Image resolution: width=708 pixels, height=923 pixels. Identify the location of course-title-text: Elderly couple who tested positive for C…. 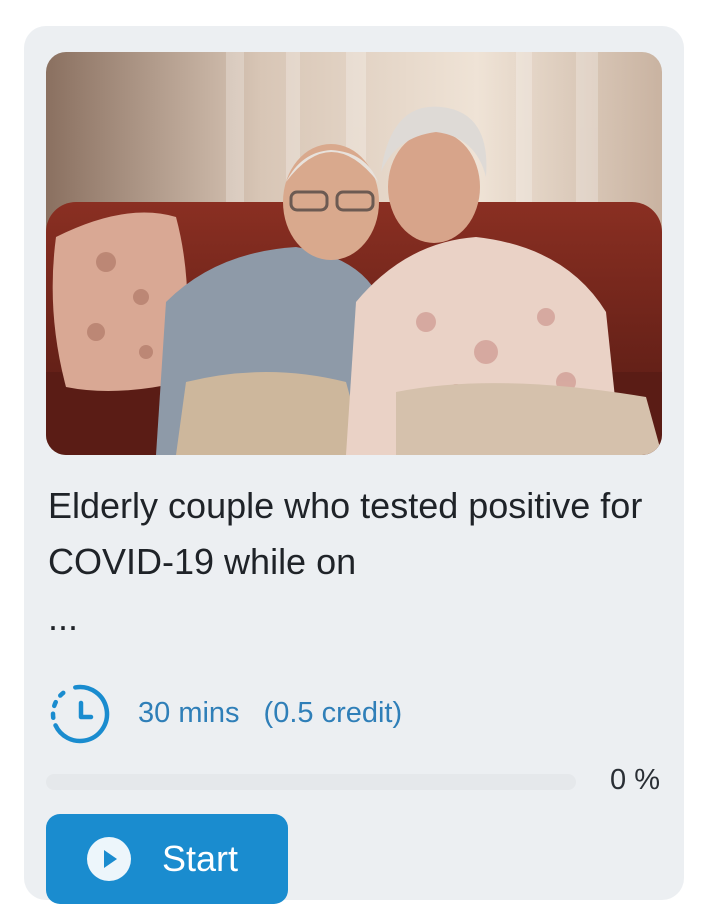
(345, 533).